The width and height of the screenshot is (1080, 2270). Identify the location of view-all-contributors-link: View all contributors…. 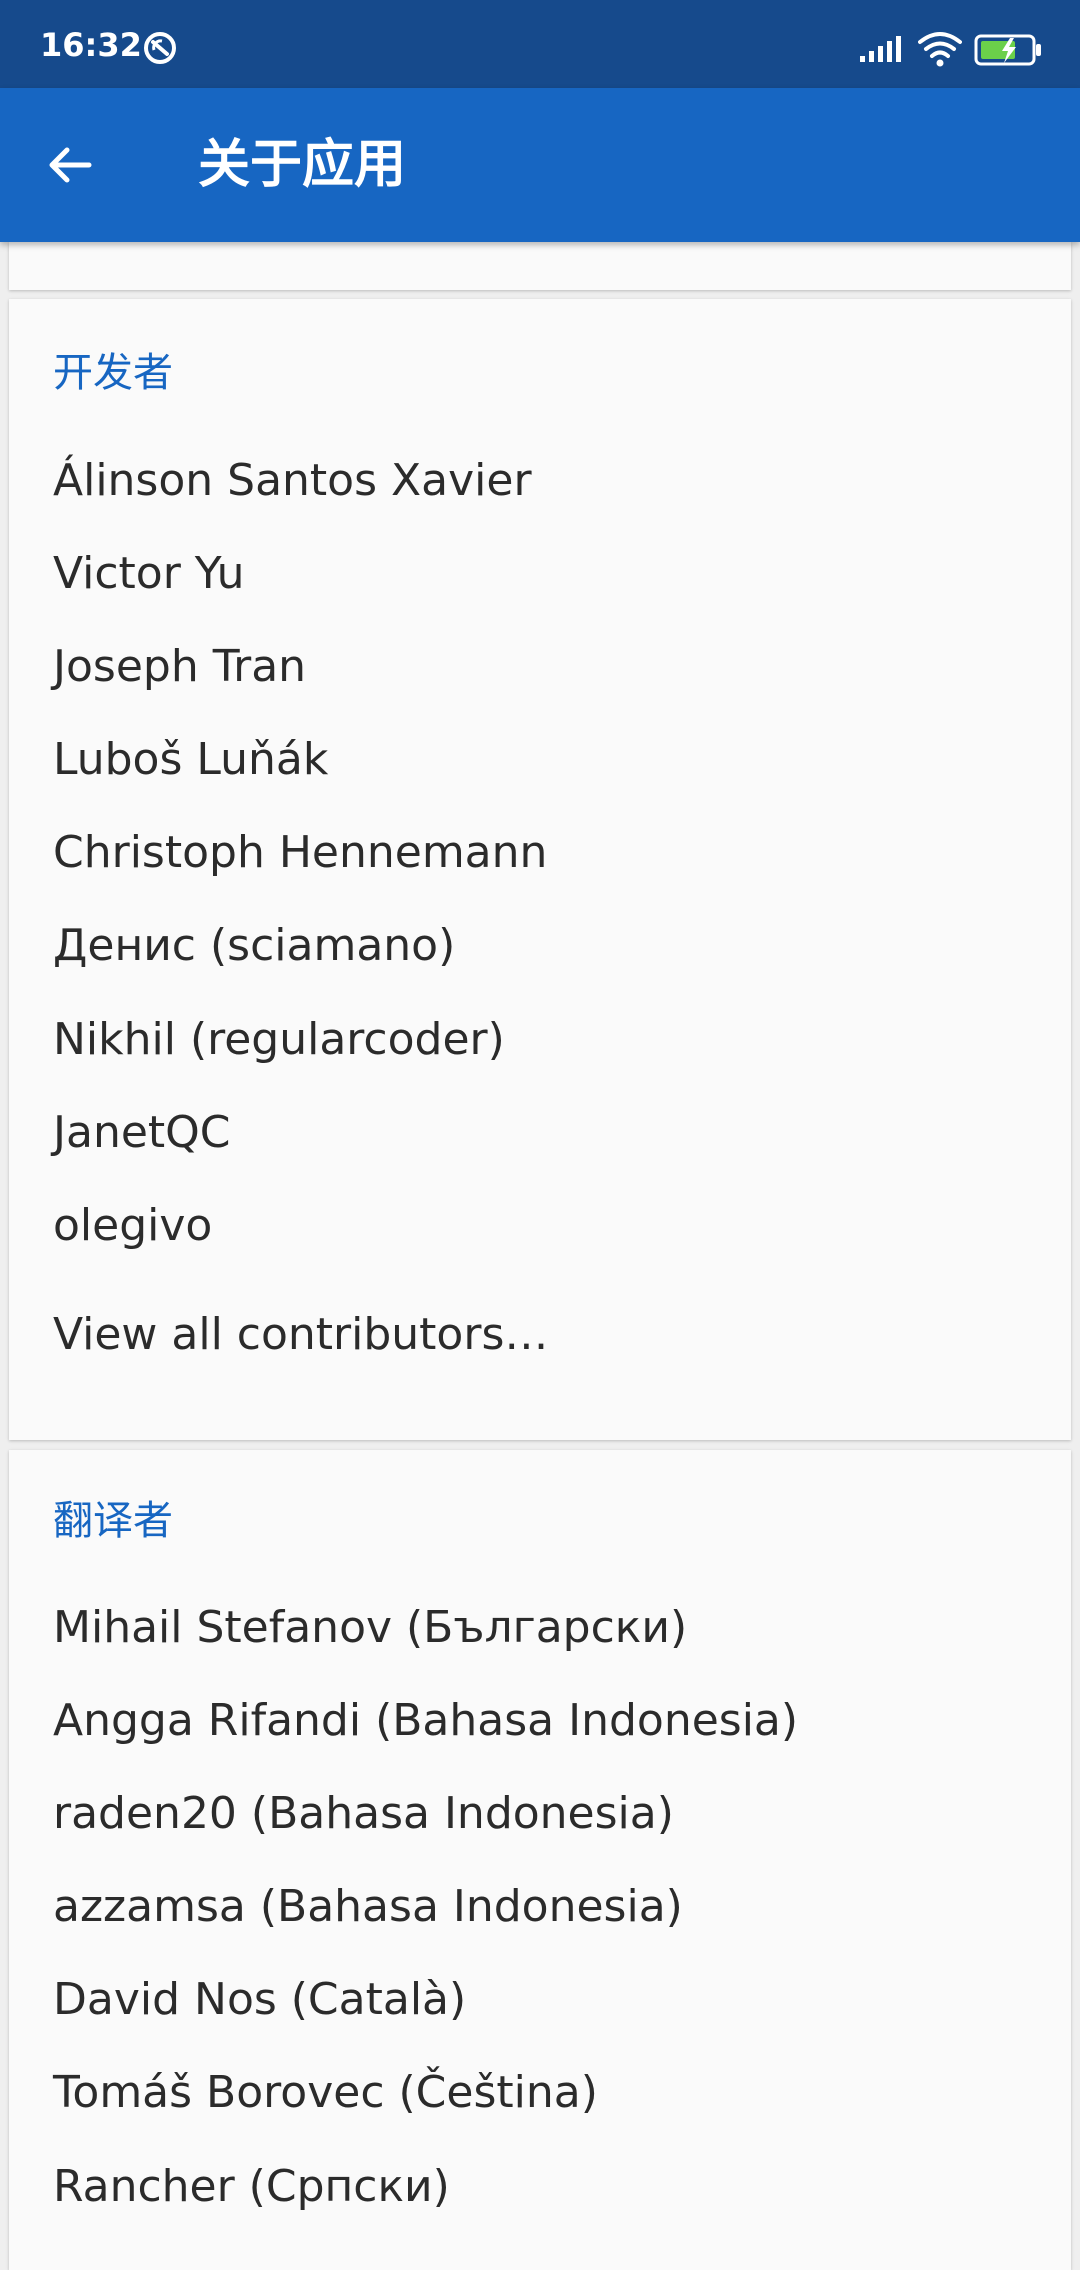
(300, 1335).